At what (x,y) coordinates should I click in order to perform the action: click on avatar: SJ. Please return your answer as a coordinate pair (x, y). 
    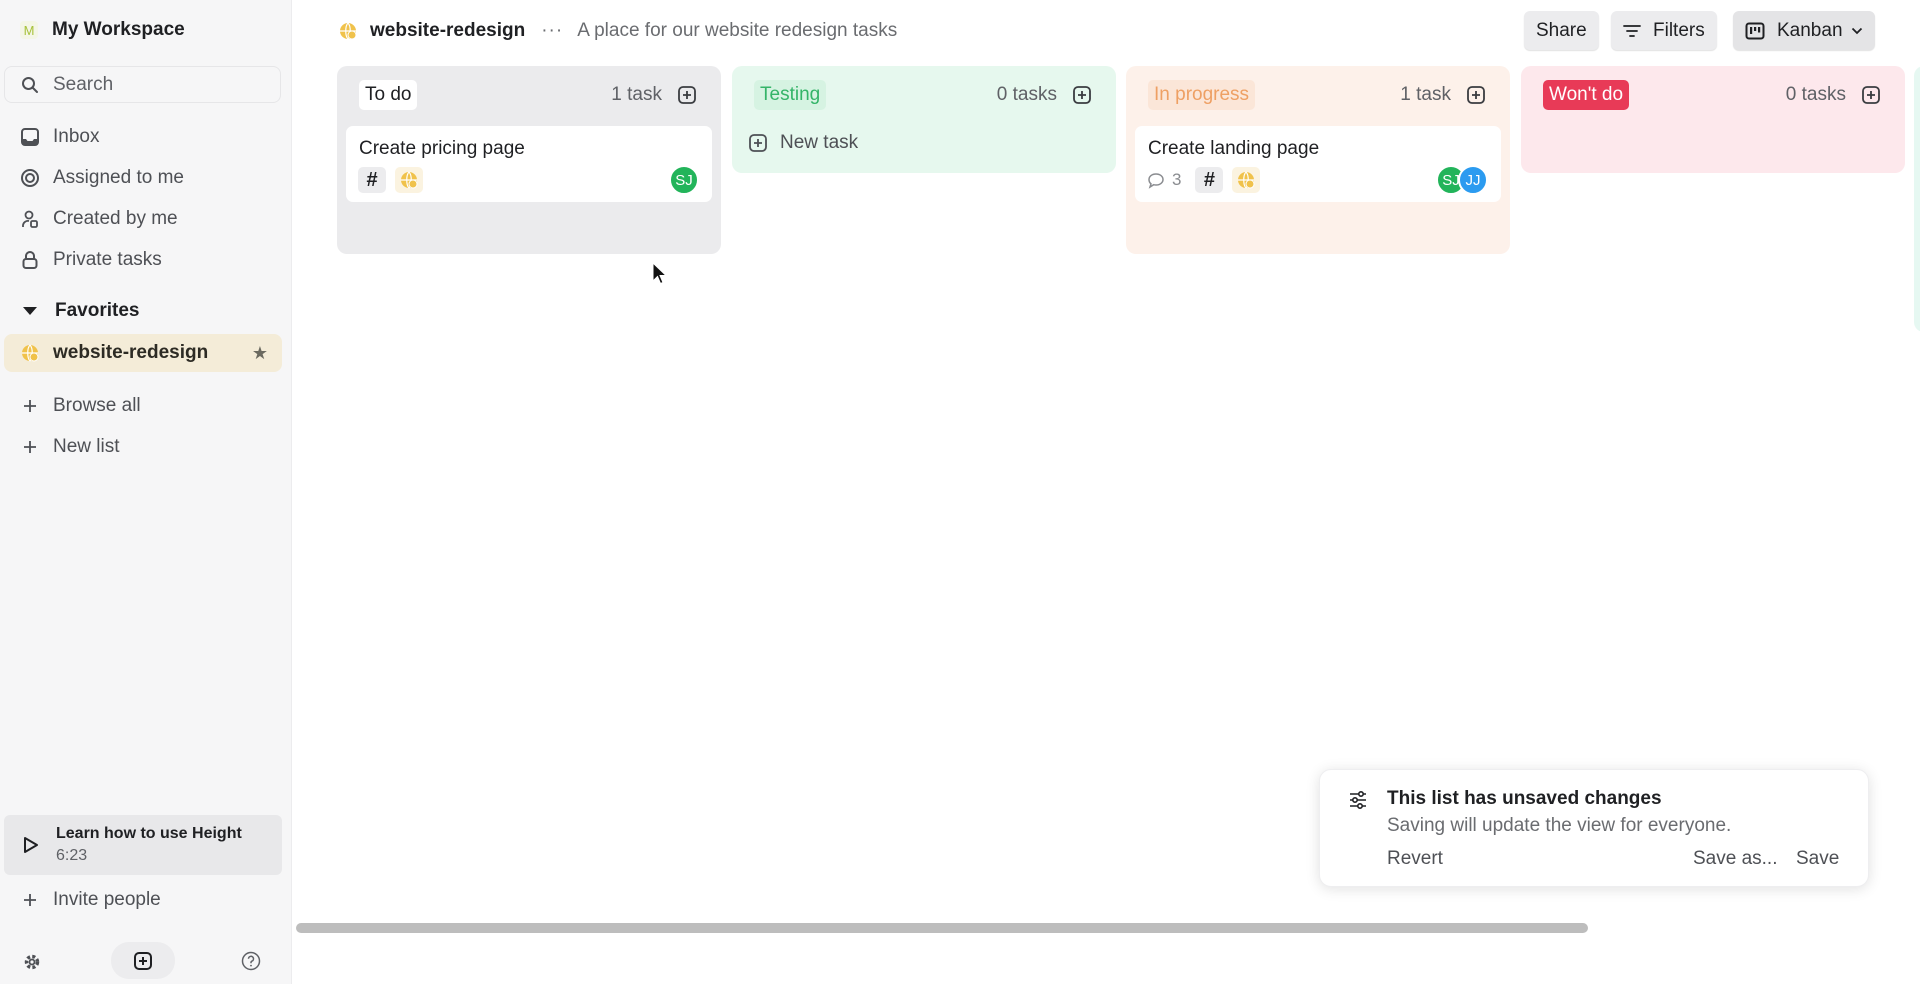
    Looking at the image, I should click on (684, 180).